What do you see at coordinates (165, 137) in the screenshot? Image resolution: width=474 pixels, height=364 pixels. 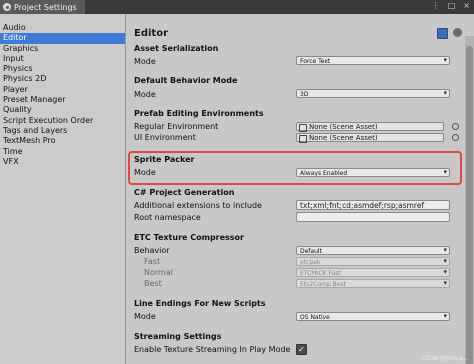 I see `ui-environment-label: UI Environment` at bounding box center [165, 137].